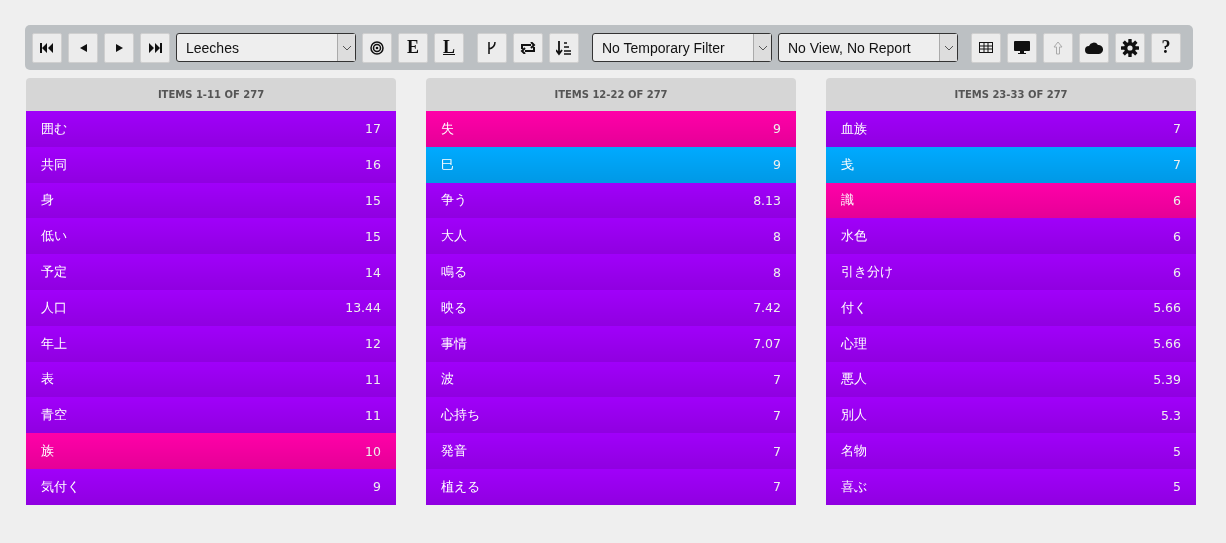 This screenshot has height=543, width=1226. What do you see at coordinates (611, 486) in the screenshot?
I see `list-row: 植える 7` at bounding box center [611, 486].